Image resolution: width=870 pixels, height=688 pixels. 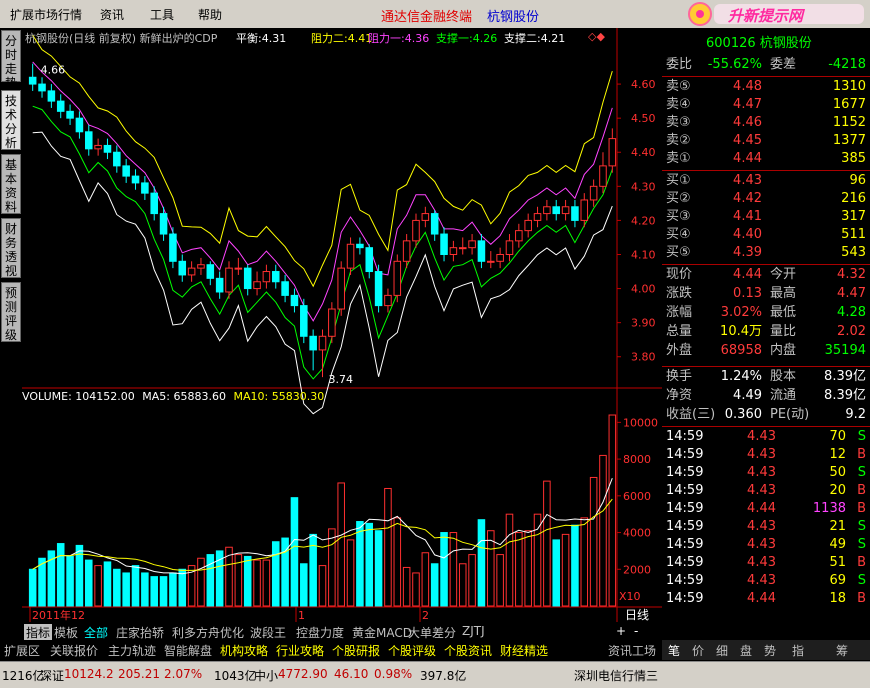 I want to click on bid-diff-label: 委差, so click(x=783, y=64).